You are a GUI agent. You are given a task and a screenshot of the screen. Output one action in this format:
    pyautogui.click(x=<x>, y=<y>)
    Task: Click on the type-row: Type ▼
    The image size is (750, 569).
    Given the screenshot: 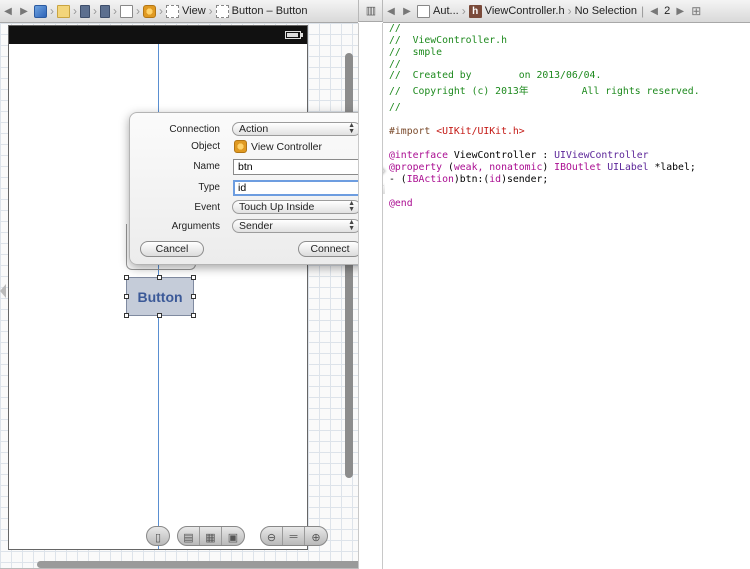 What is the action you would take?
    pyautogui.click(x=257, y=187)
    